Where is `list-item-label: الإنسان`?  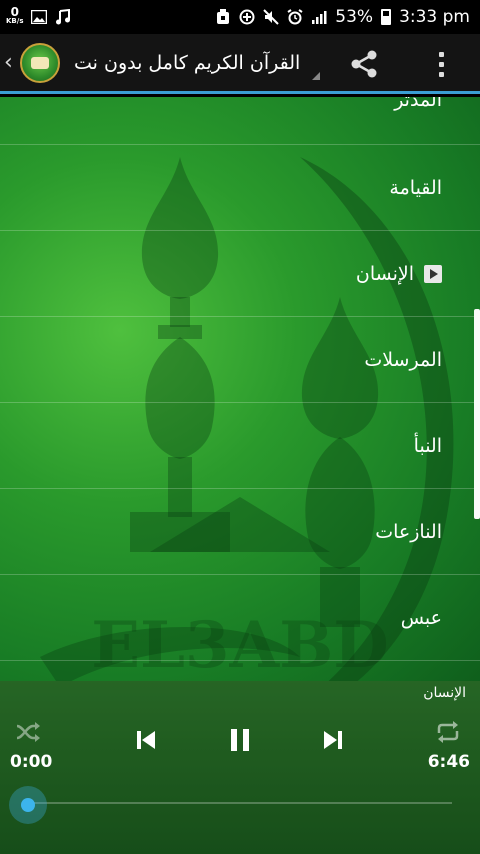 list-item-label: الإنسان is located at coordinates (384, 273).